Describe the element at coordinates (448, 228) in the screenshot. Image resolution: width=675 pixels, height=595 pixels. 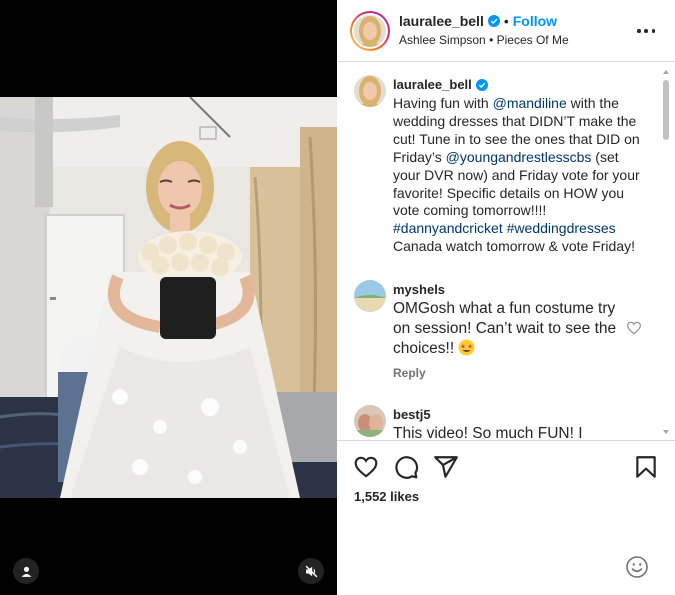
I see `hashtag-link: #dannyandcricket` at that location.